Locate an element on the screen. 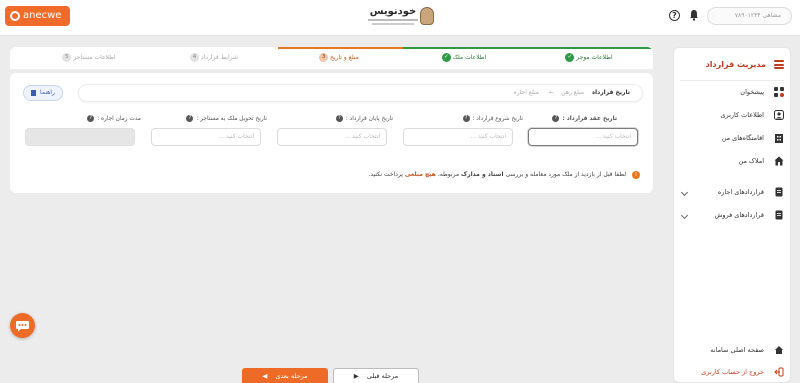 The height and width of the screenshot is (383, 800). top-header: anecwe خودنویس ? مشاهی ۷۸۹۰۱۲۳۴ is located at coordinates (400, 18).